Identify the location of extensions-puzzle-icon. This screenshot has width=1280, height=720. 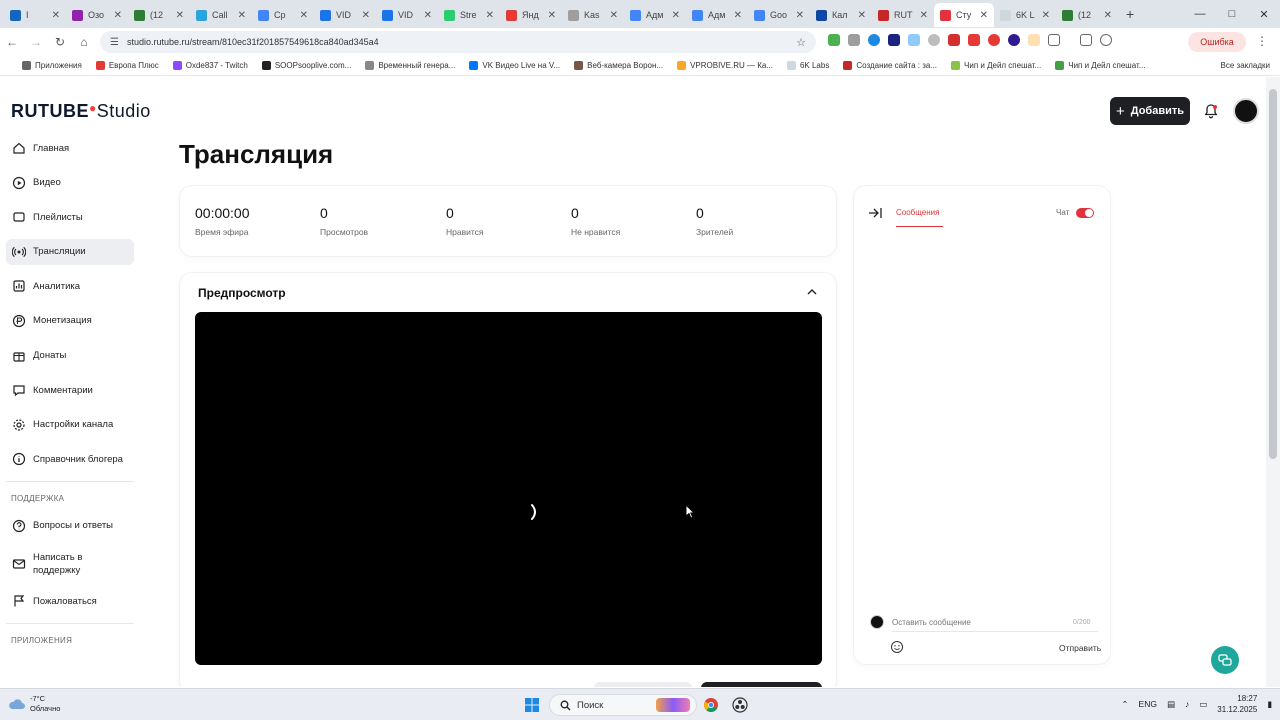
(1054, 40).